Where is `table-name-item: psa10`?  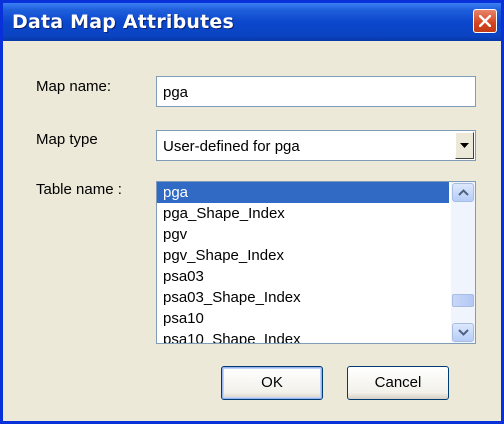 table-name-item: psa10 is located at coordinates (303, 318).